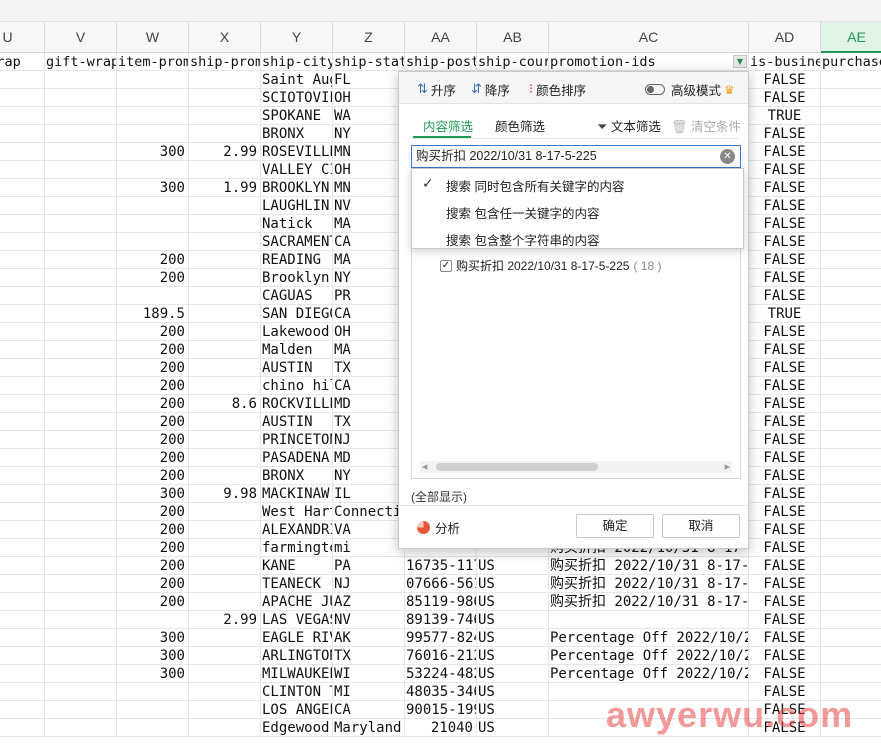  What do you see at coordinates (701, 526) in the screenshot?
I see `cancel-button: 取消` at bounding box center [701, 526].